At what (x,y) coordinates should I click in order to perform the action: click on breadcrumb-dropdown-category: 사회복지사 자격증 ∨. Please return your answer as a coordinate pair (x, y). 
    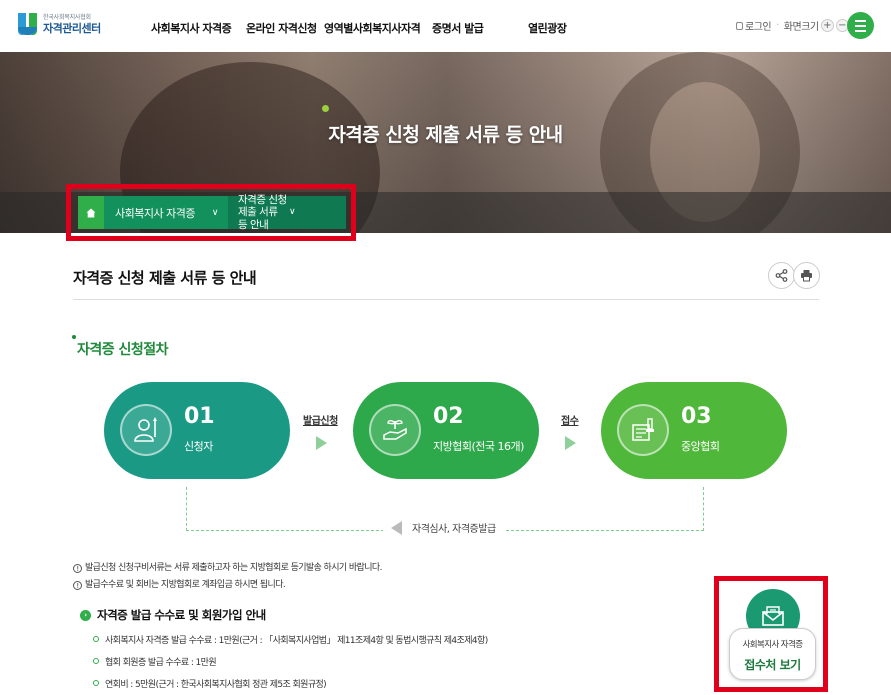
    Looking at the image, I should click on (166, 212).